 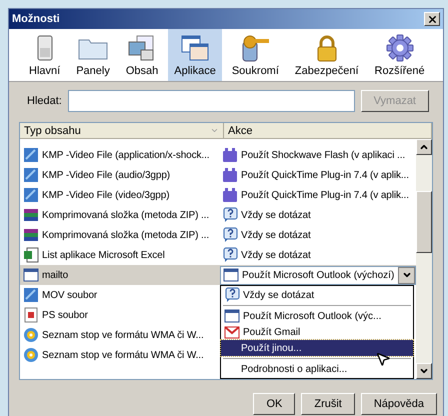 What do you see at coordinates (424, 371) in the screenshot?
I see `scroll-down-icon` at bounding box center [424, 371].